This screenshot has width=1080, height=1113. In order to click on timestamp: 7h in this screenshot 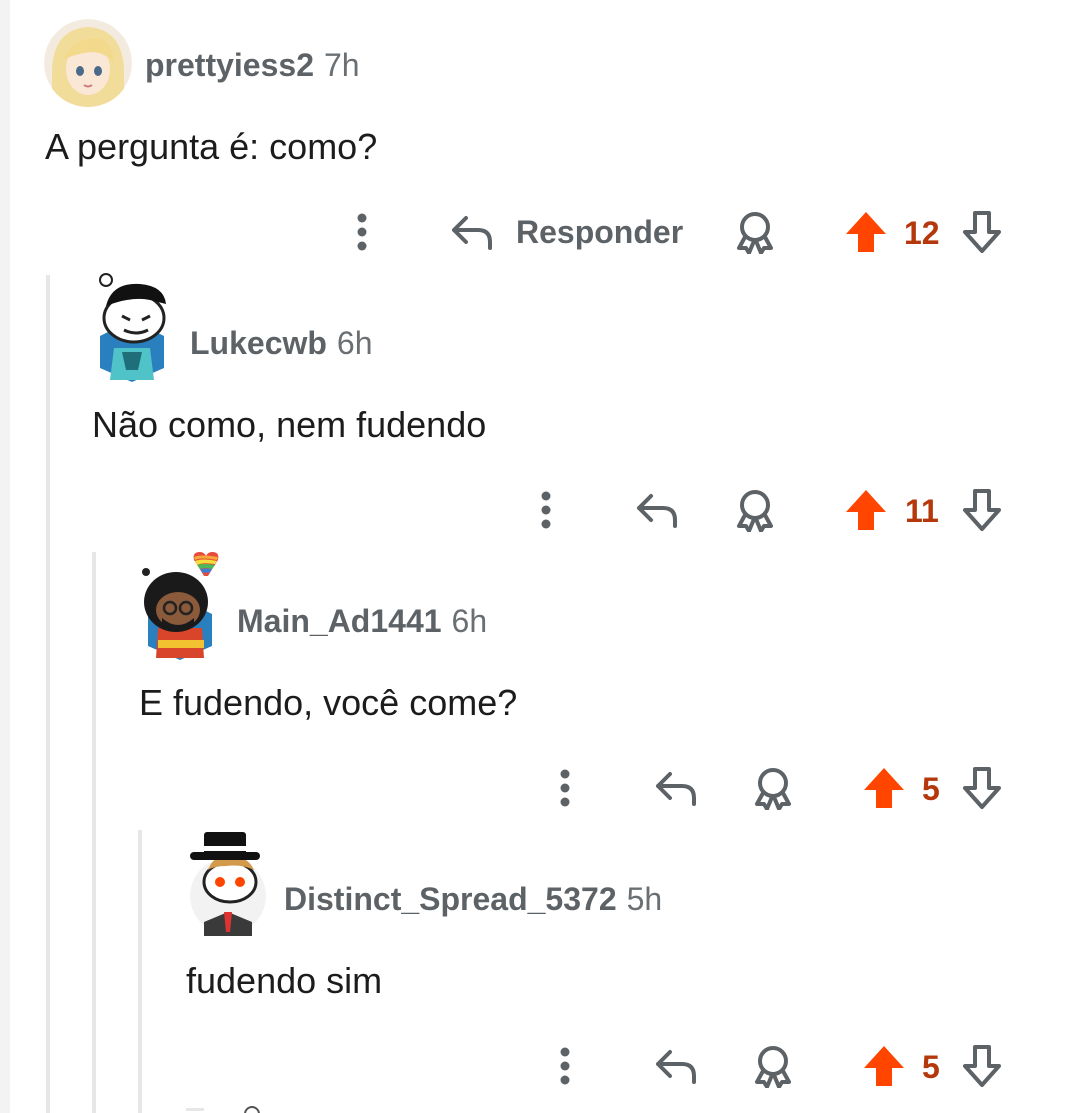, I will do `click(341, 65)`.